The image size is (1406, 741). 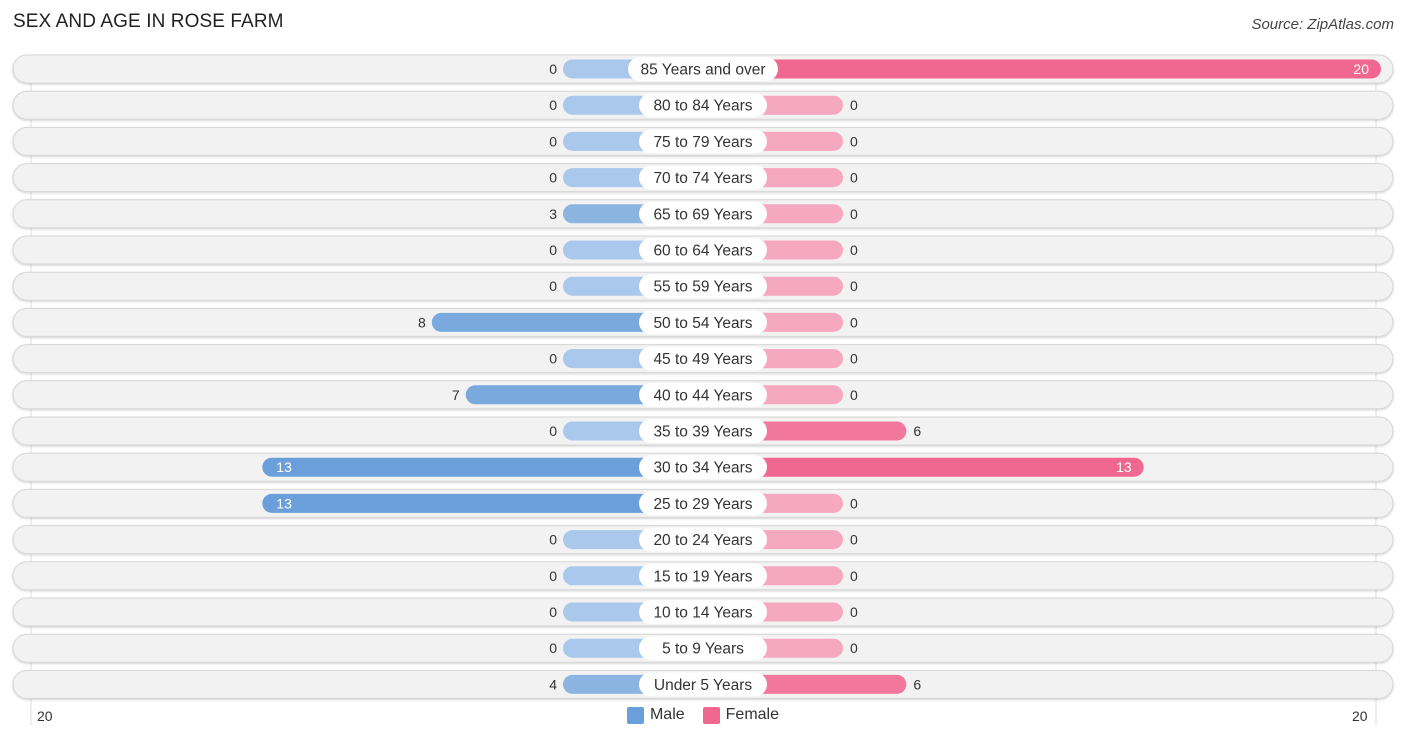 I want to click on category-label: 10 to 14 Years, so click(x=702, y=613).